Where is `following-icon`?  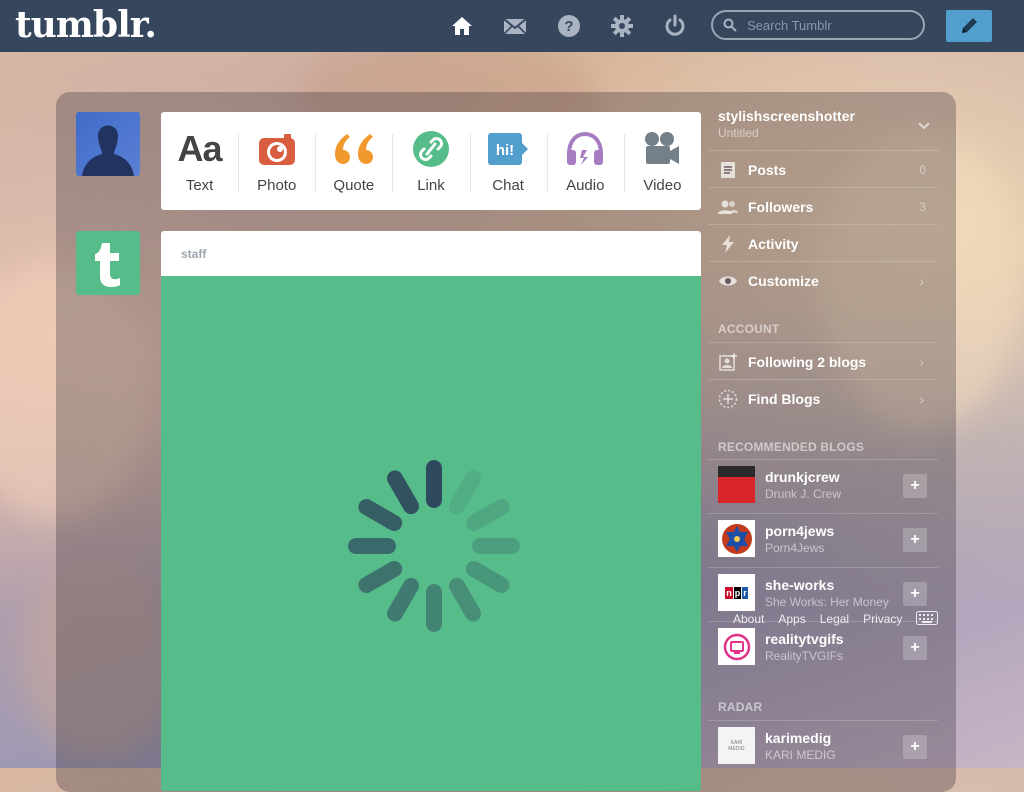 following-icon is located at coordinates (728, 361).